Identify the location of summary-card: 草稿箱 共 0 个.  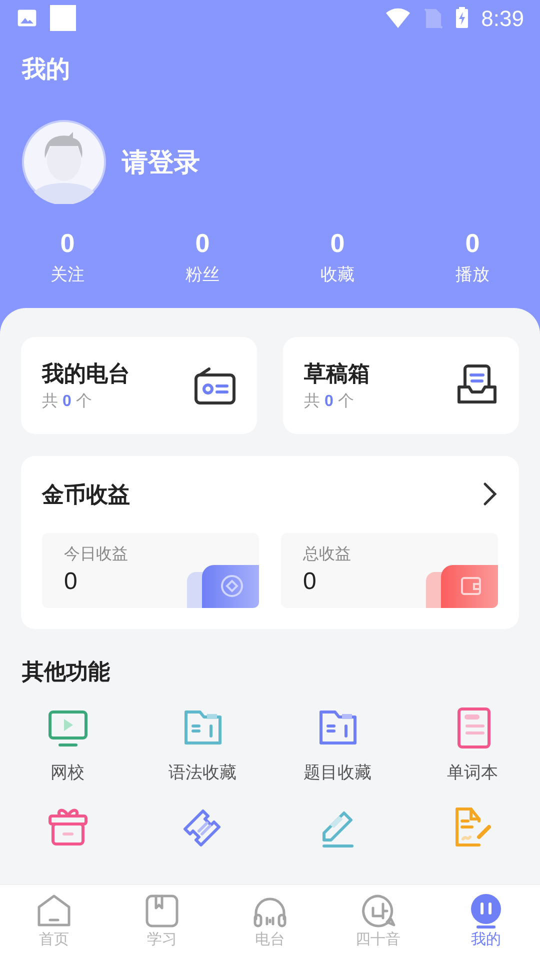
(401, 385).